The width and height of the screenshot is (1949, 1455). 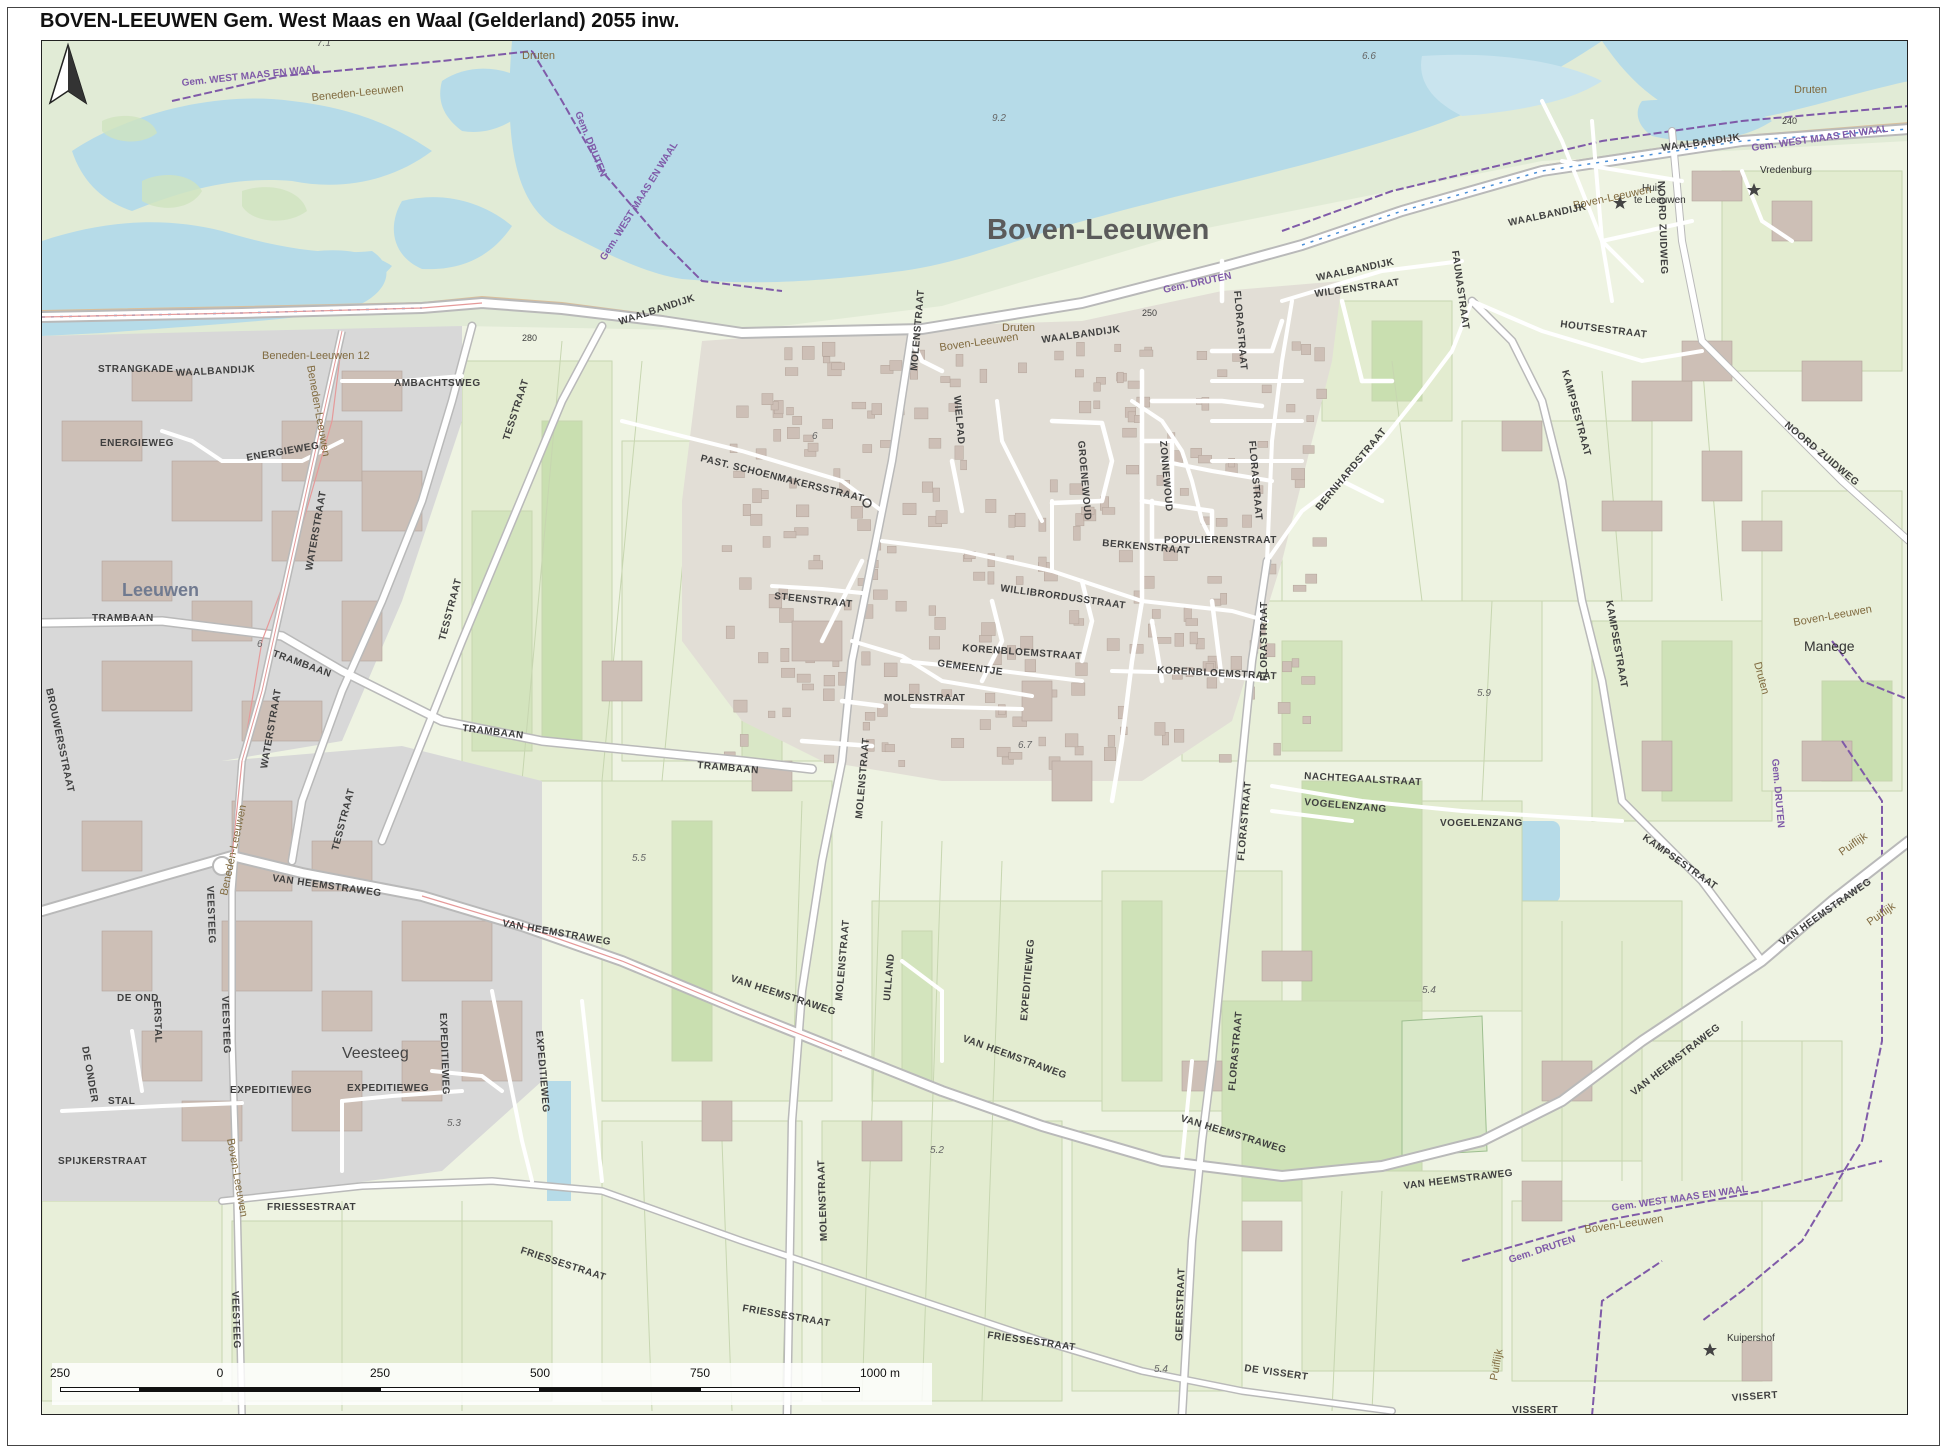 What do you see at coordinates (68, 73) in the screenshot?
I see `north-arrow-icon` at bounding box center [68, 73].